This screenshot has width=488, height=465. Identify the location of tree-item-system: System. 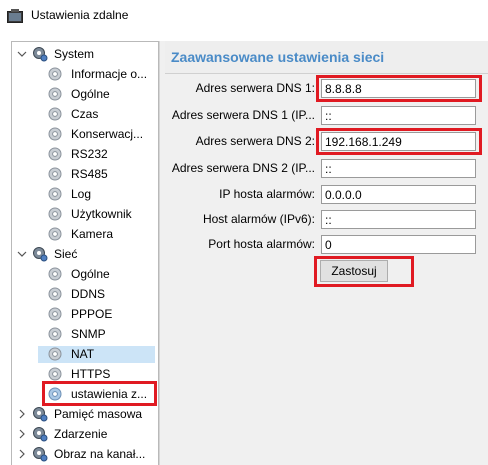
(85, 54).